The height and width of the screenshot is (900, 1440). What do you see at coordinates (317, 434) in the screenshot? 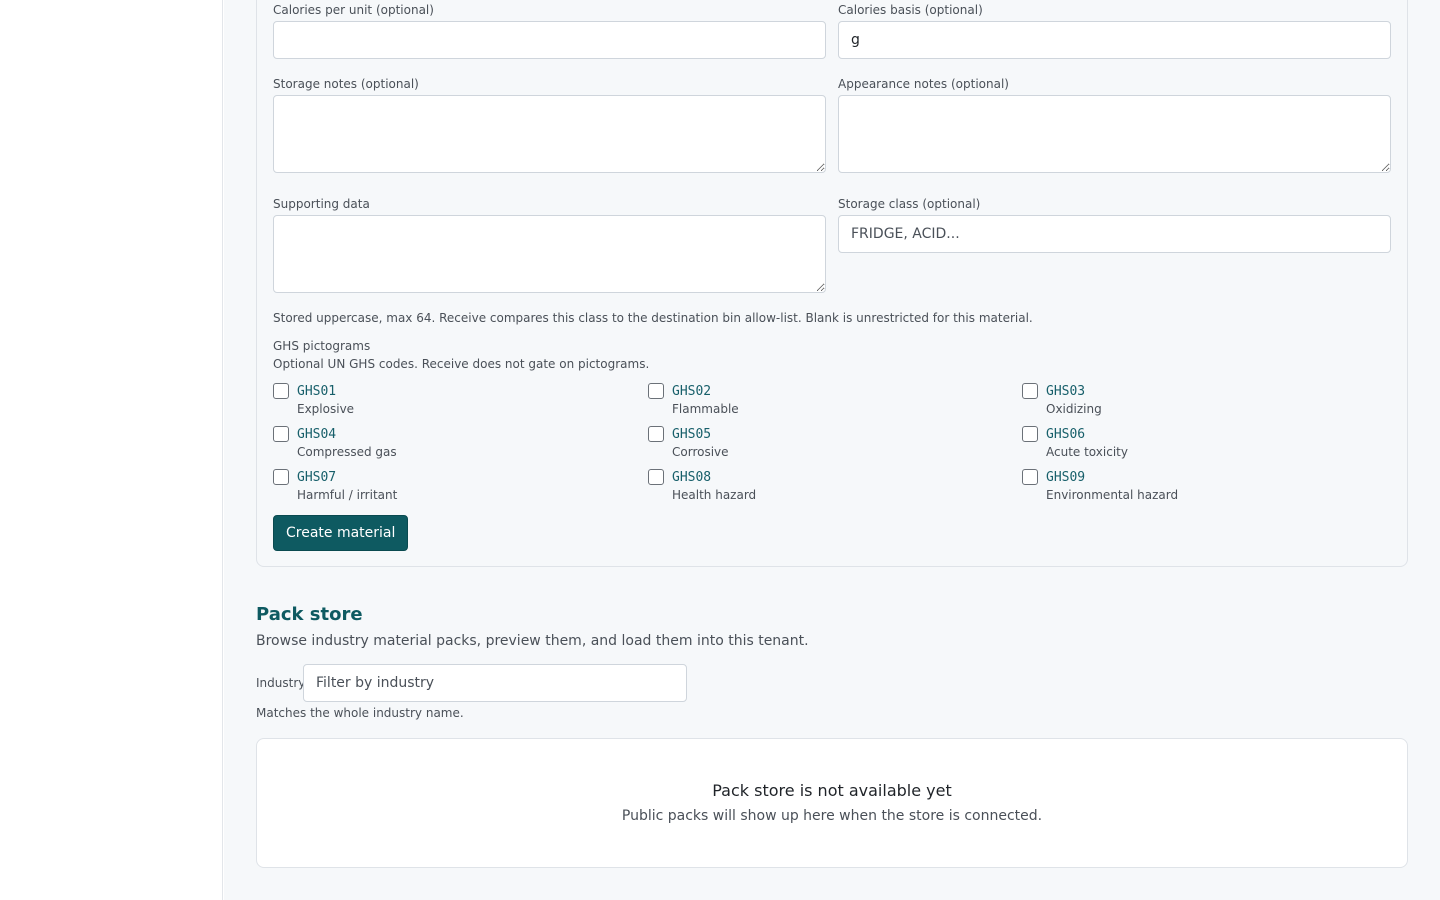
I see `ghs-code: GHS04` at bounding box center [317, 434].